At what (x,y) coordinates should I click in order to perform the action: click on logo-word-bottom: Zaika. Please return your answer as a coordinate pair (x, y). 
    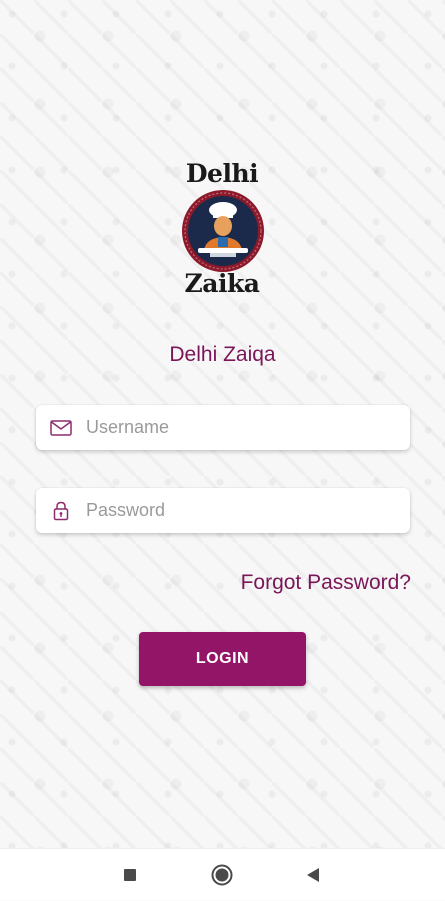
    Looking at the image, I should click on (222, 283).